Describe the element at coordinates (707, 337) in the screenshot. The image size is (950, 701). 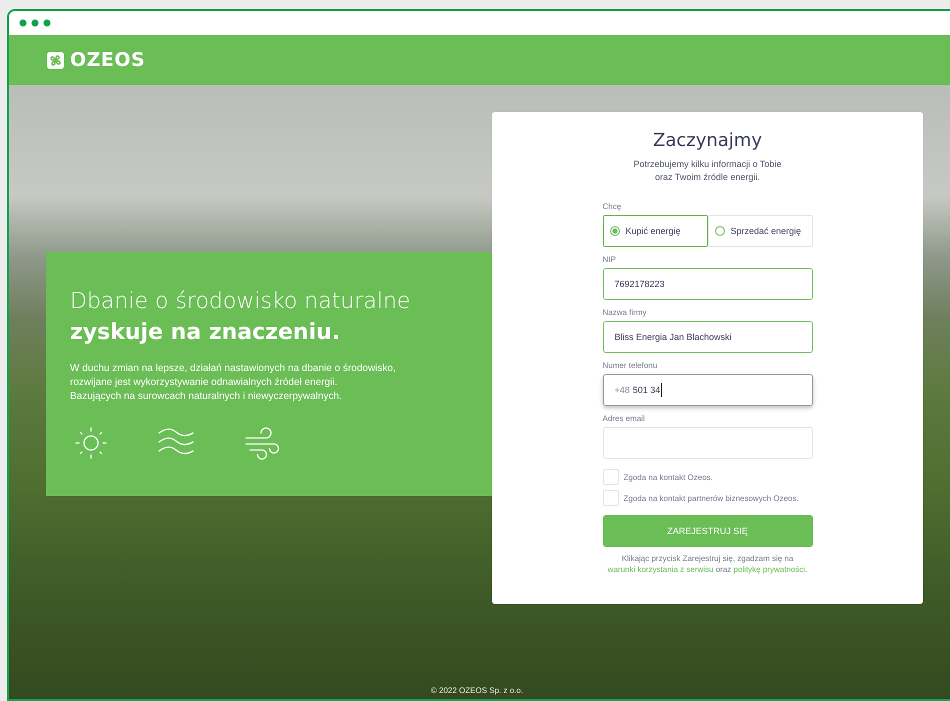
I see `input-field: Bliss Energia Jan Blachowski` at that location.